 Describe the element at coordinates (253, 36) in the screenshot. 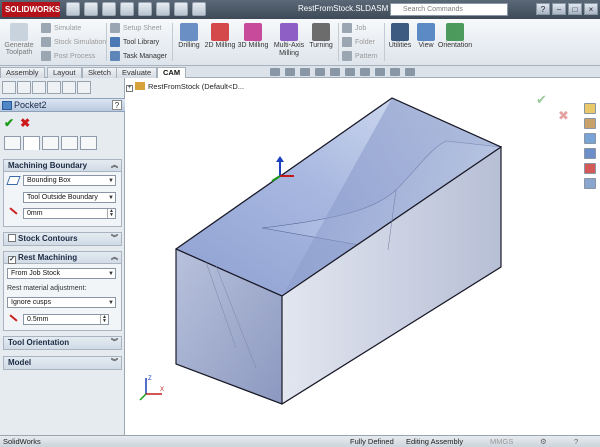

I see `3d-milling-button: 3D Milling` at that location.